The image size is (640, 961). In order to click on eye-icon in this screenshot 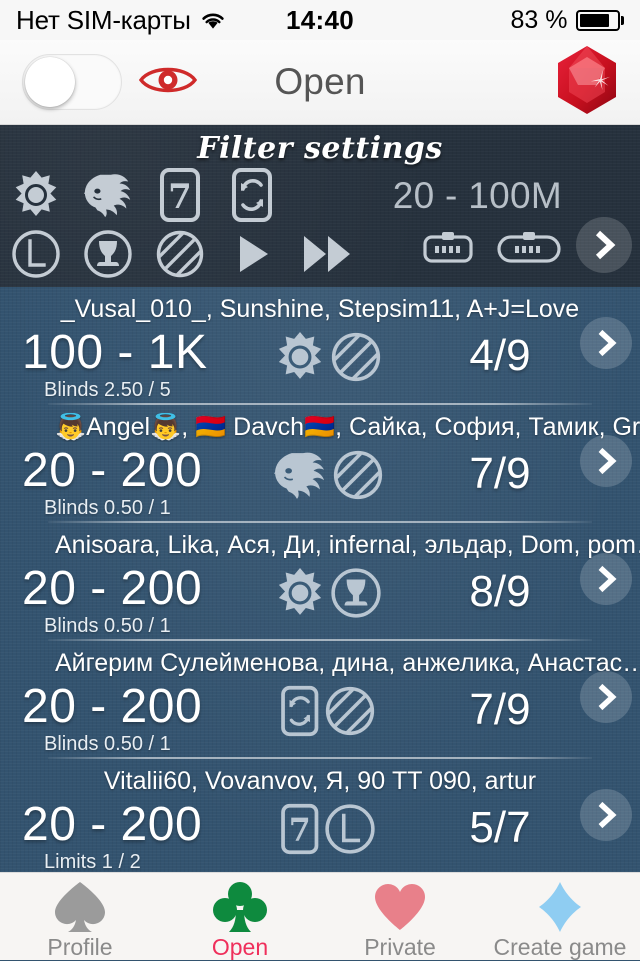, I will do `click(168, 82)`.